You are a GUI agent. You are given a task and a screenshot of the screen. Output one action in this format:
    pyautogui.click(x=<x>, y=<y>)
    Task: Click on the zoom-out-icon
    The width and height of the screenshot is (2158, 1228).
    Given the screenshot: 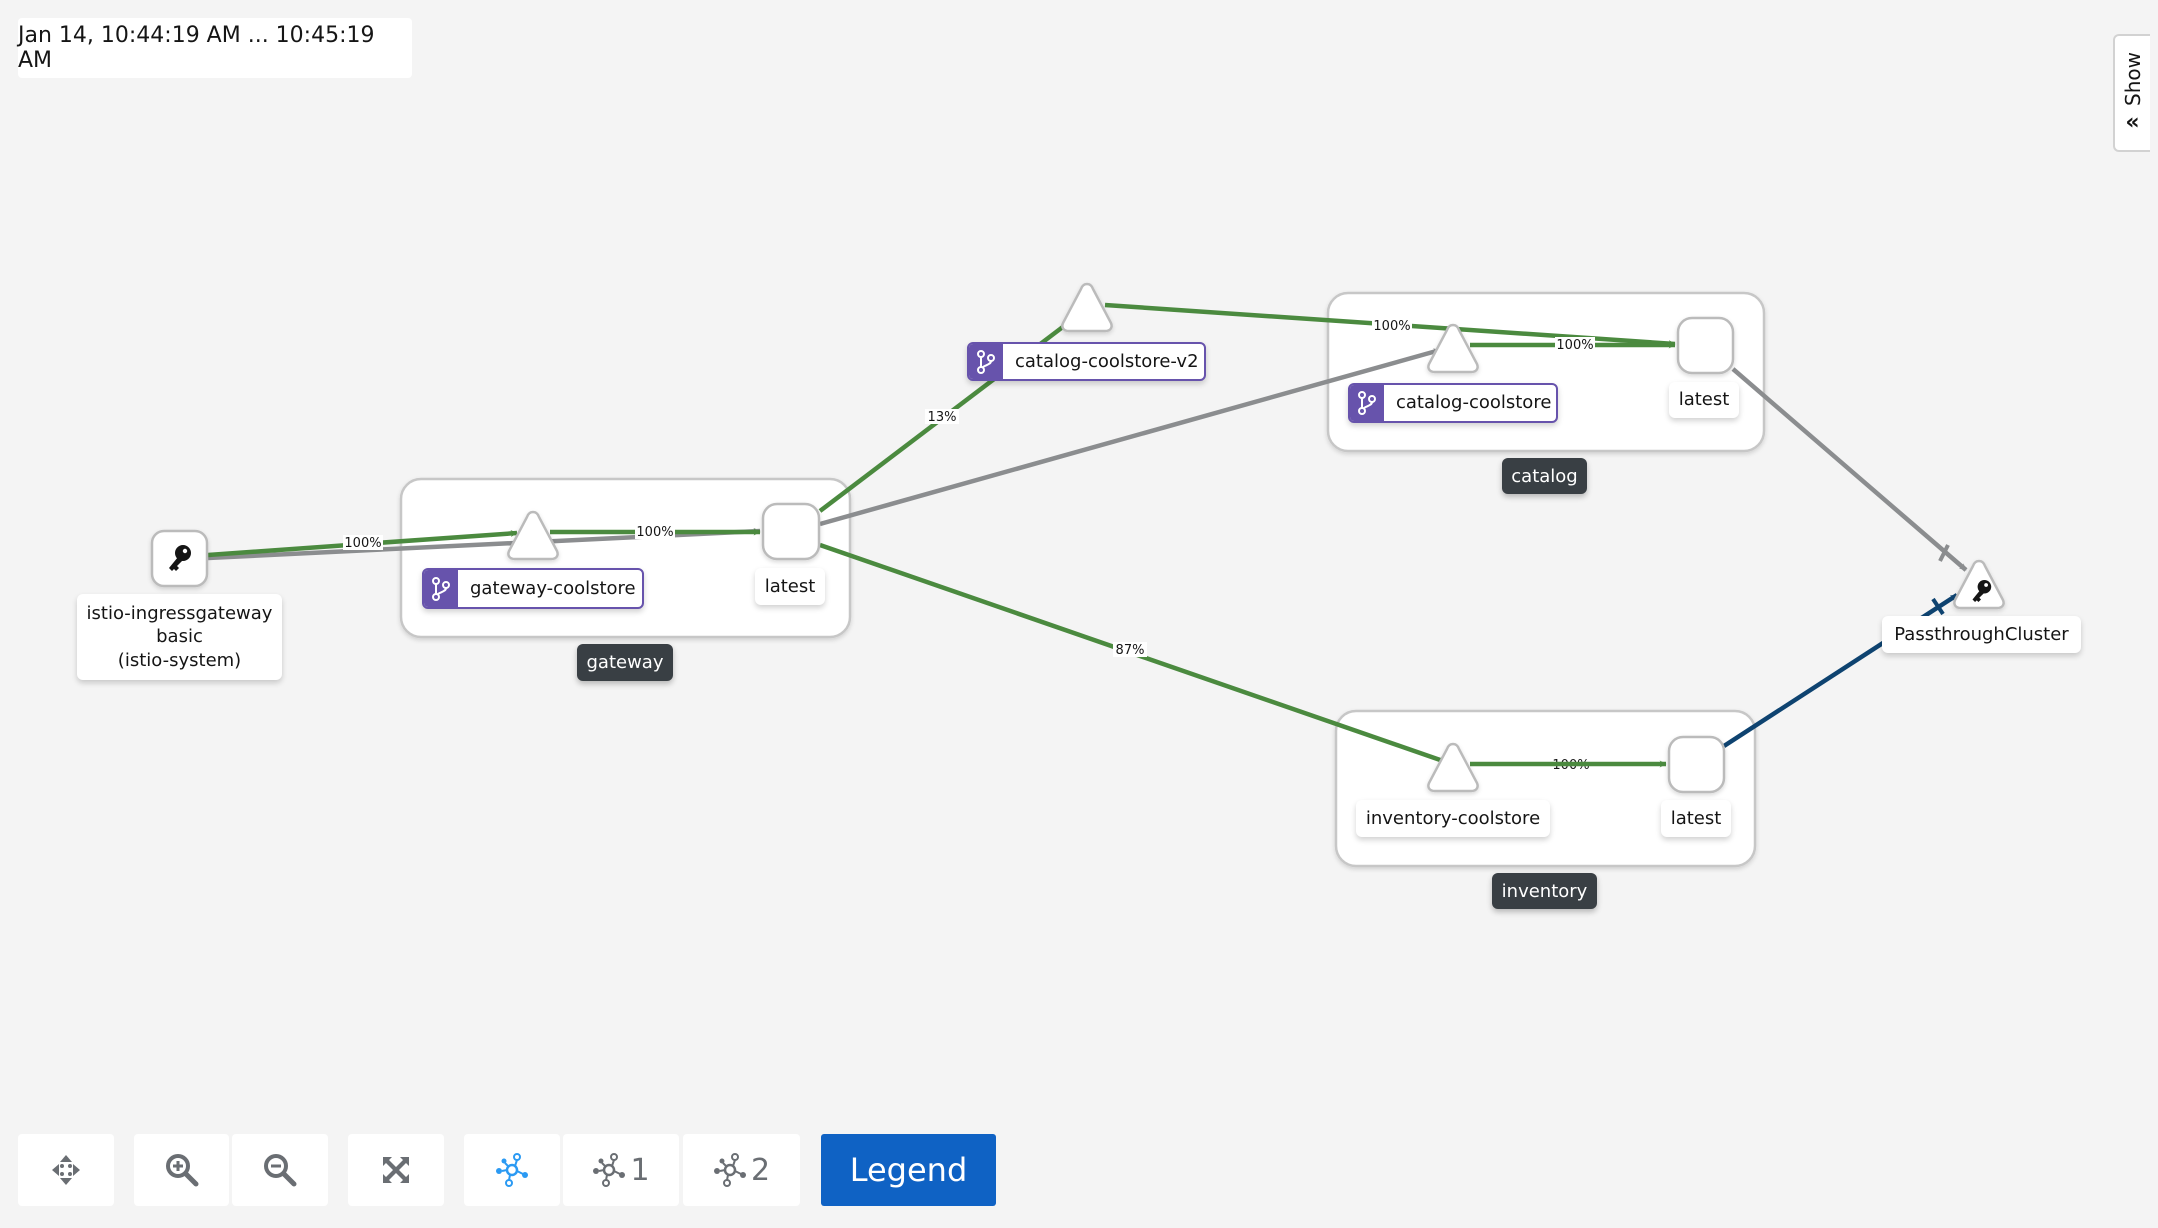 What is the action you would take?
    pyautogui.click(x=280, y=1170)
    